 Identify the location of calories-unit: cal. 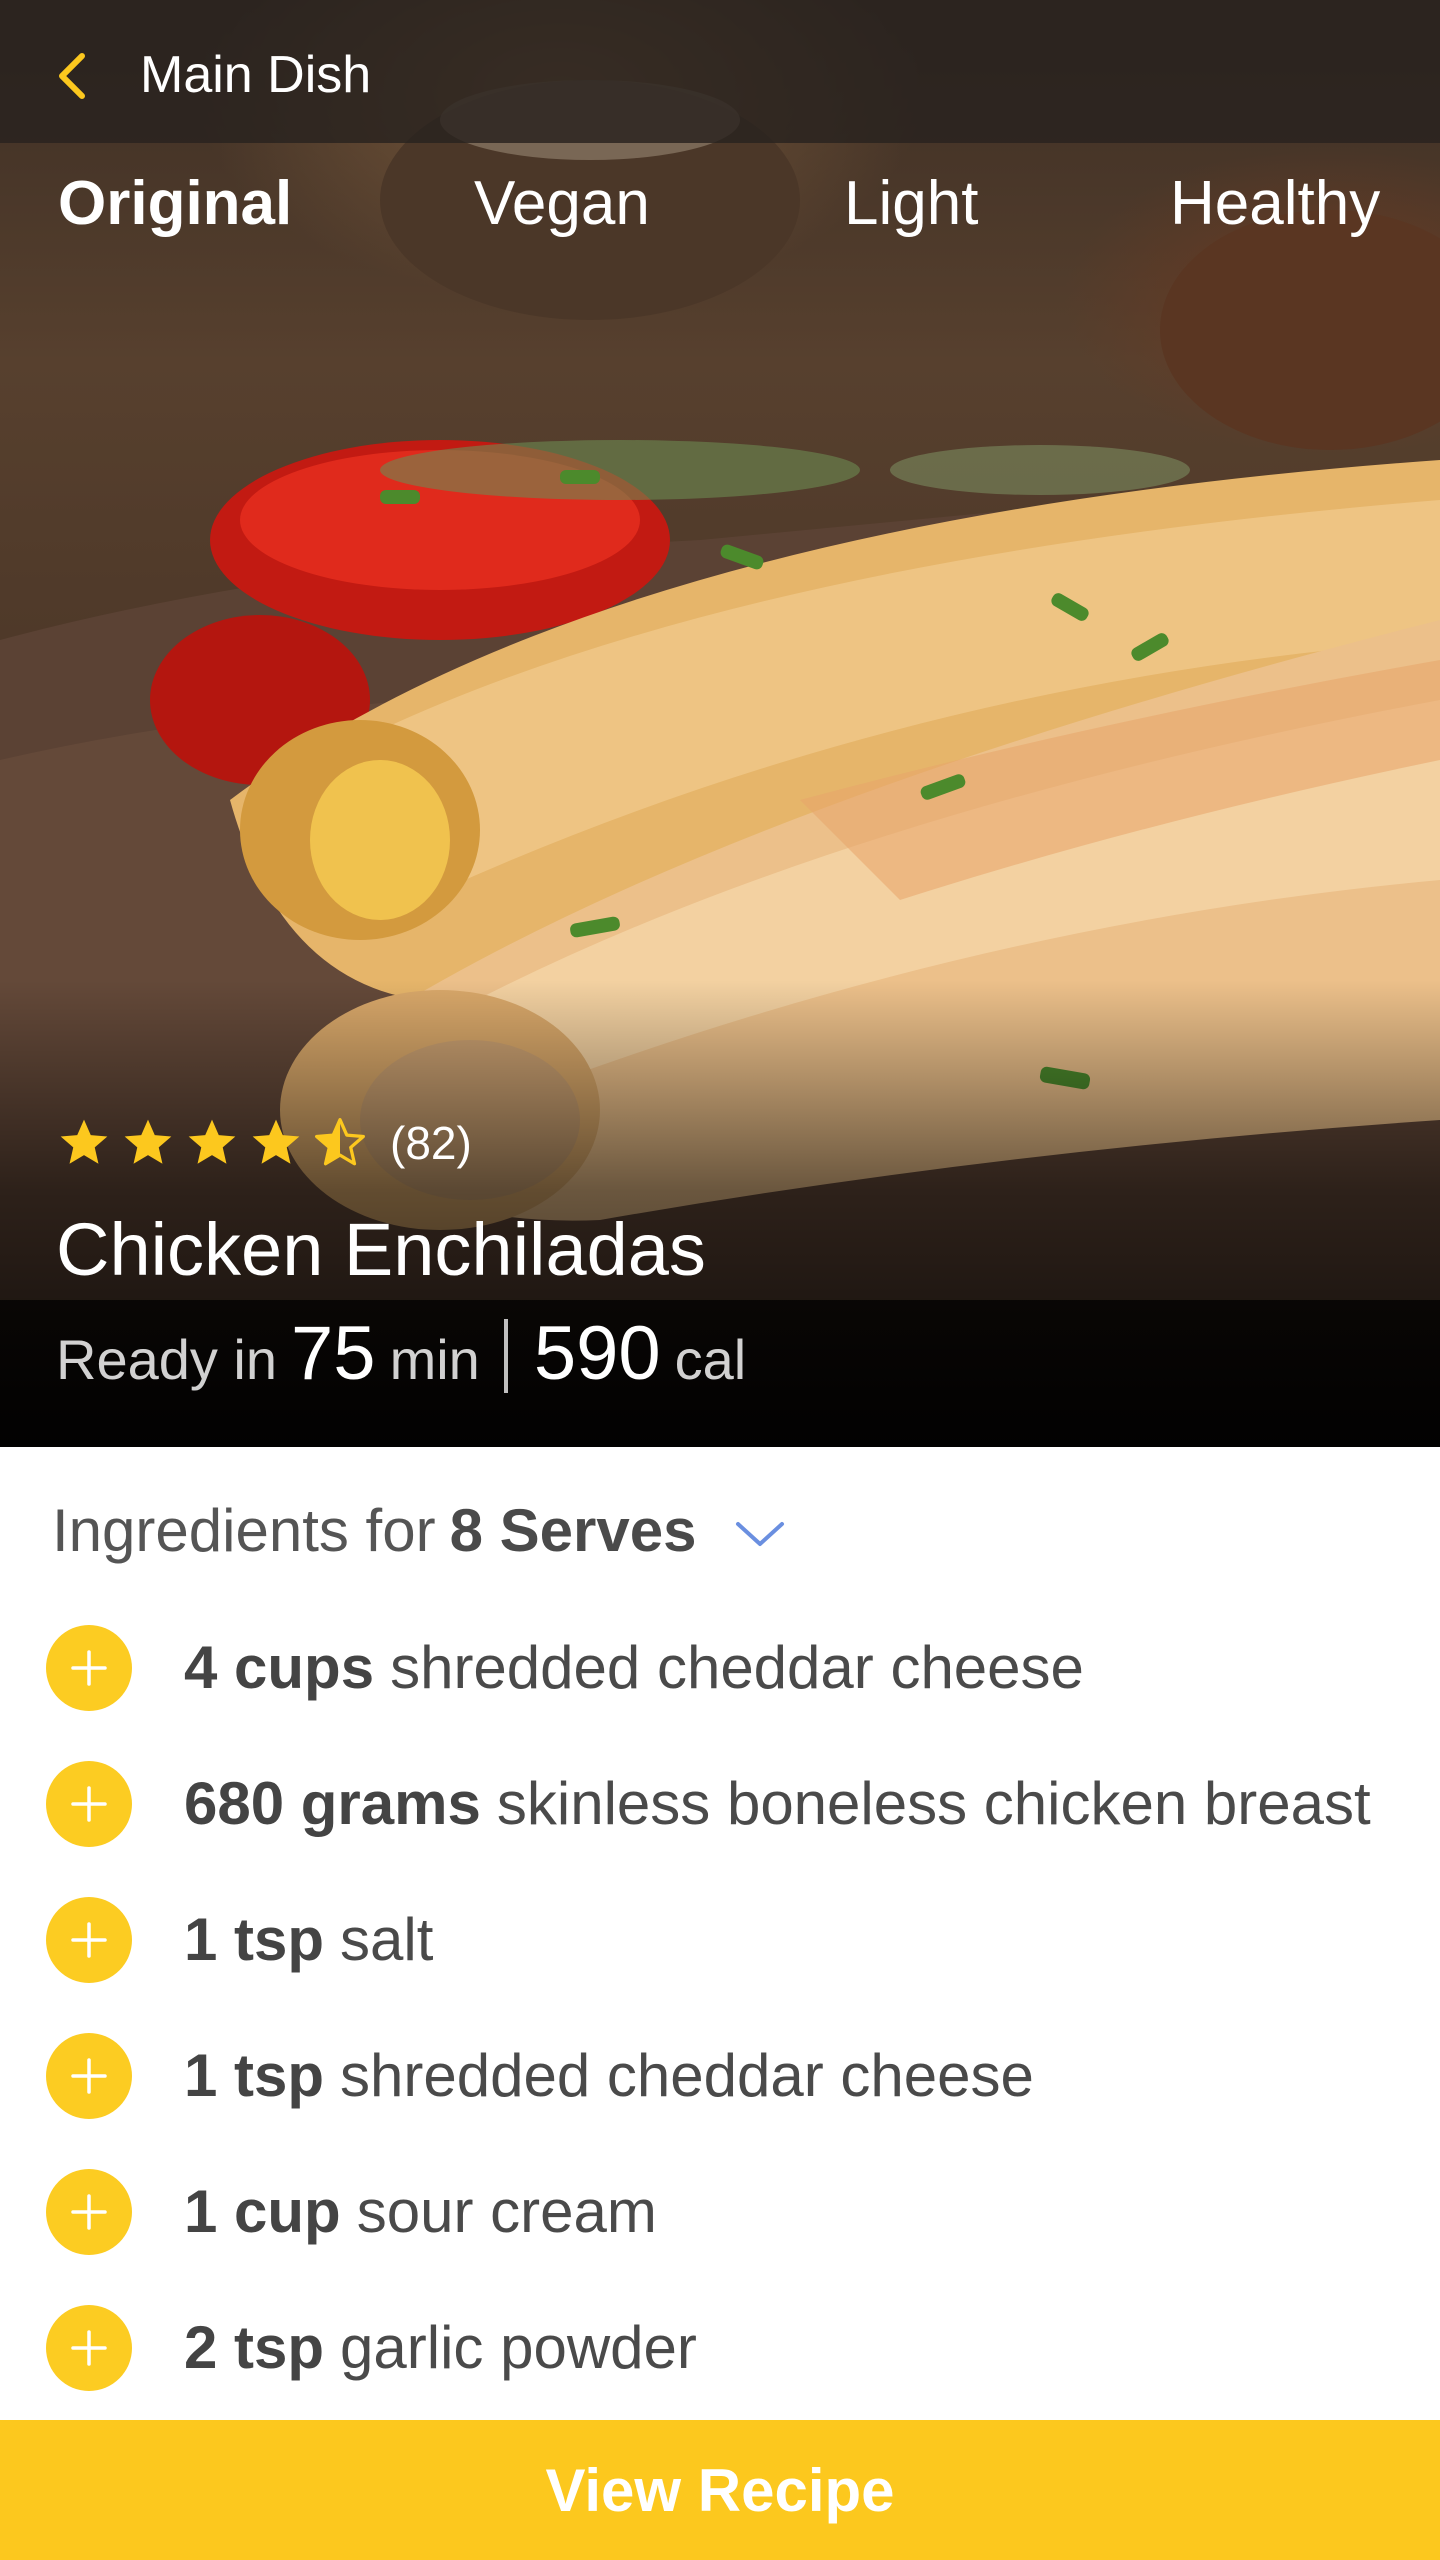
(710, 1359).